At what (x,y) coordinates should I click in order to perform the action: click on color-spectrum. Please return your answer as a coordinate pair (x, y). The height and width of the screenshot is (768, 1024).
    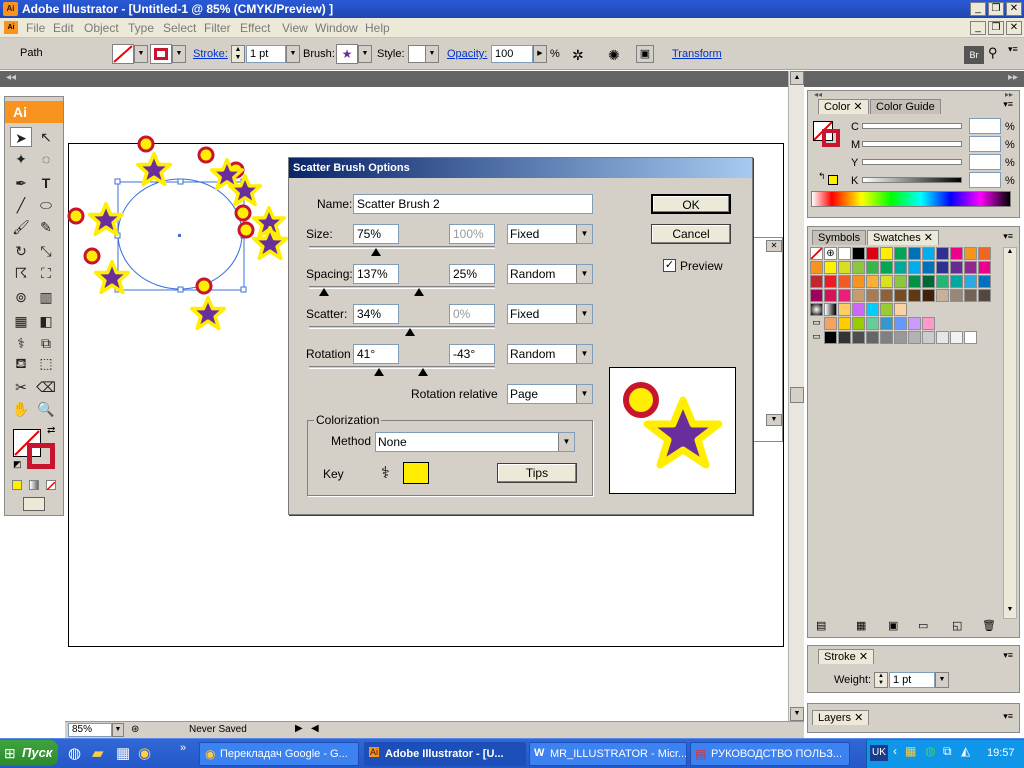
    Looking at the image, I should click on (911, 199).